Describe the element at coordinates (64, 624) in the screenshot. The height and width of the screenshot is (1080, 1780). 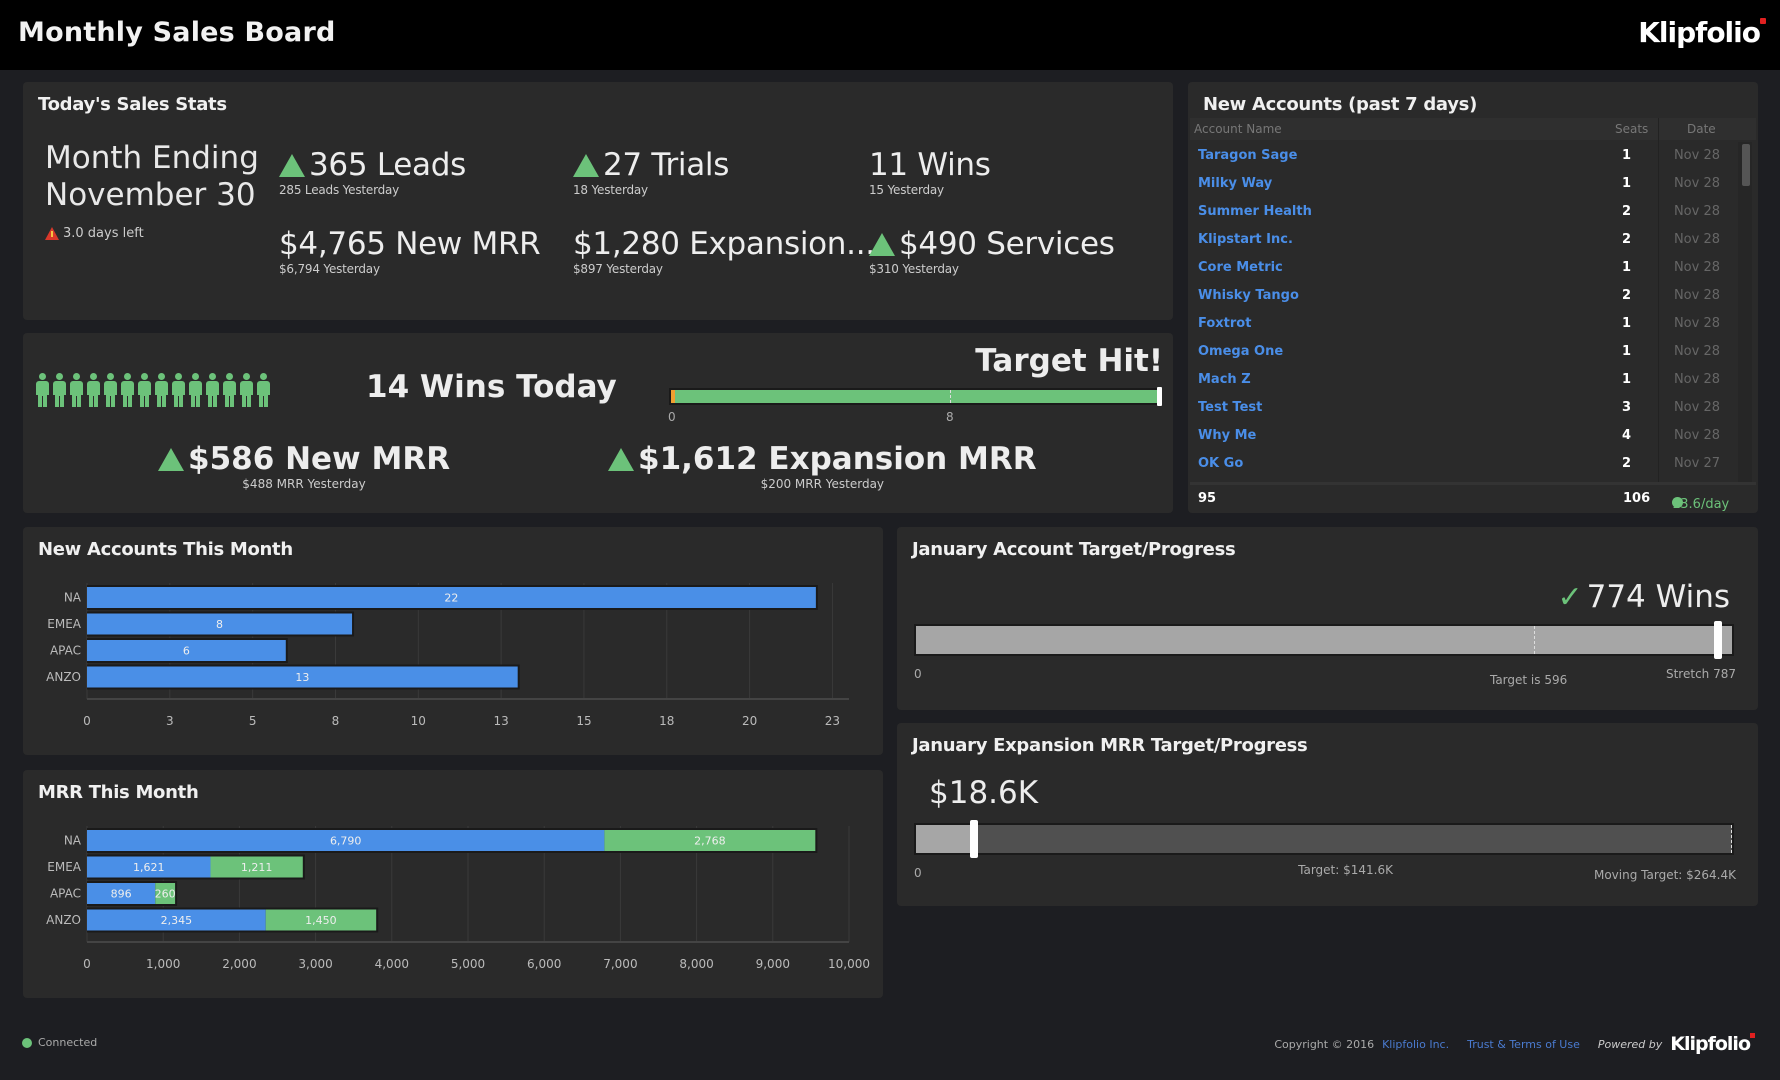
I see `y-category-label: EMEA` at that location.